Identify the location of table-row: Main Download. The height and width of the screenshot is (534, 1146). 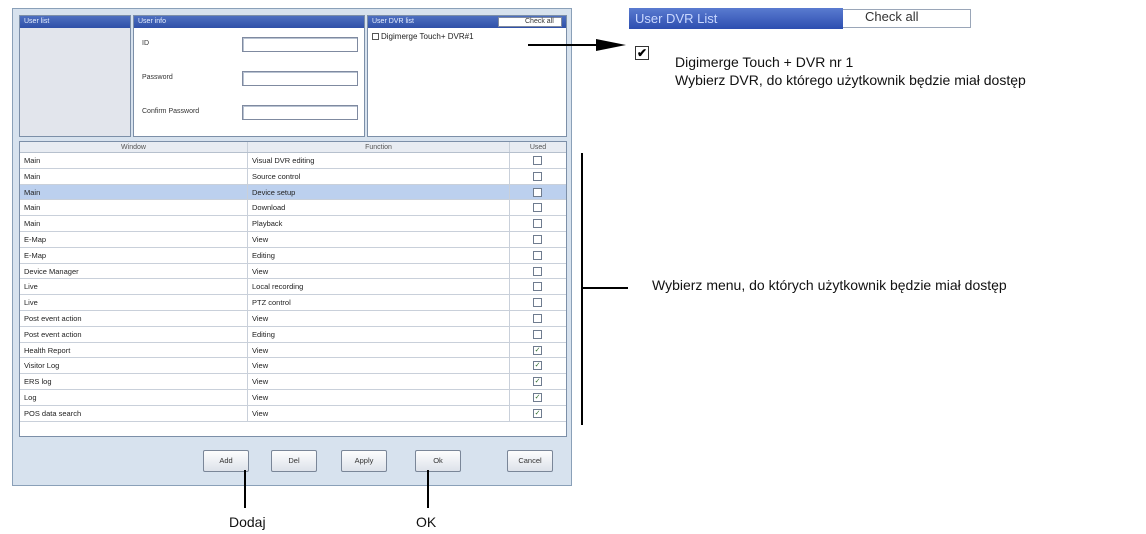
(293, 208).